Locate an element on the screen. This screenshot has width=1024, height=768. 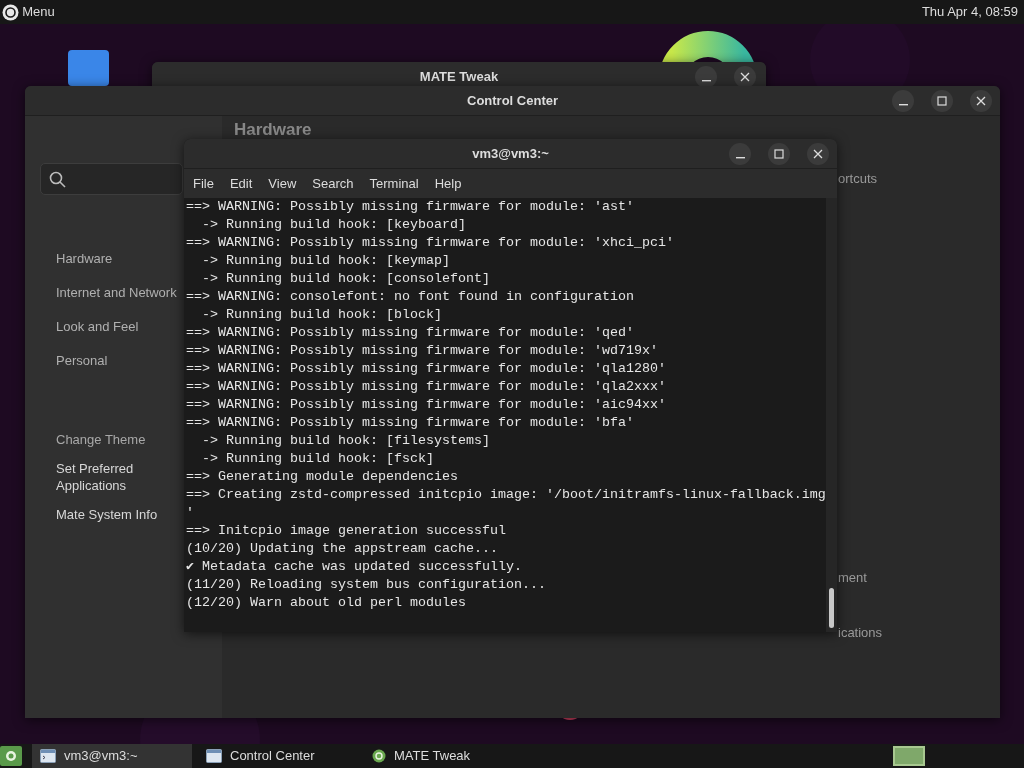
taskbar-button: MATE Tweak is located at coordinates (444, 756).